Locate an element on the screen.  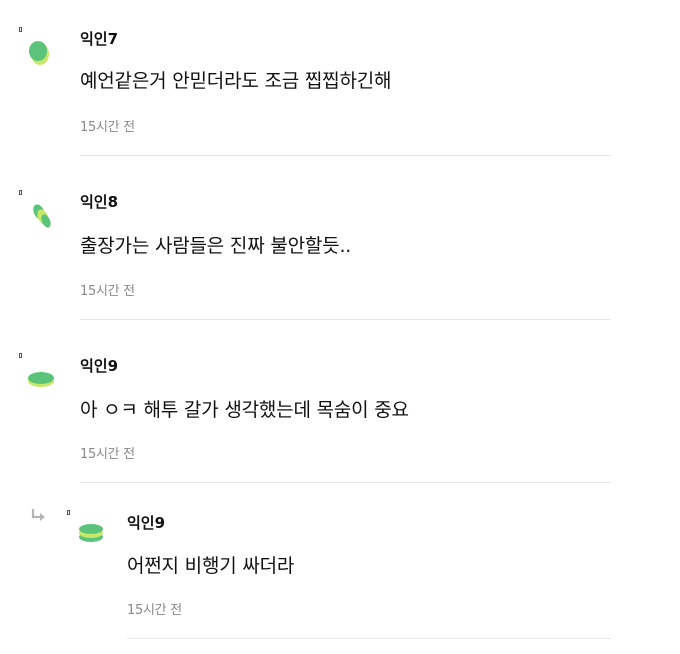
green-disc-icon is located at coordinates (41, 379).